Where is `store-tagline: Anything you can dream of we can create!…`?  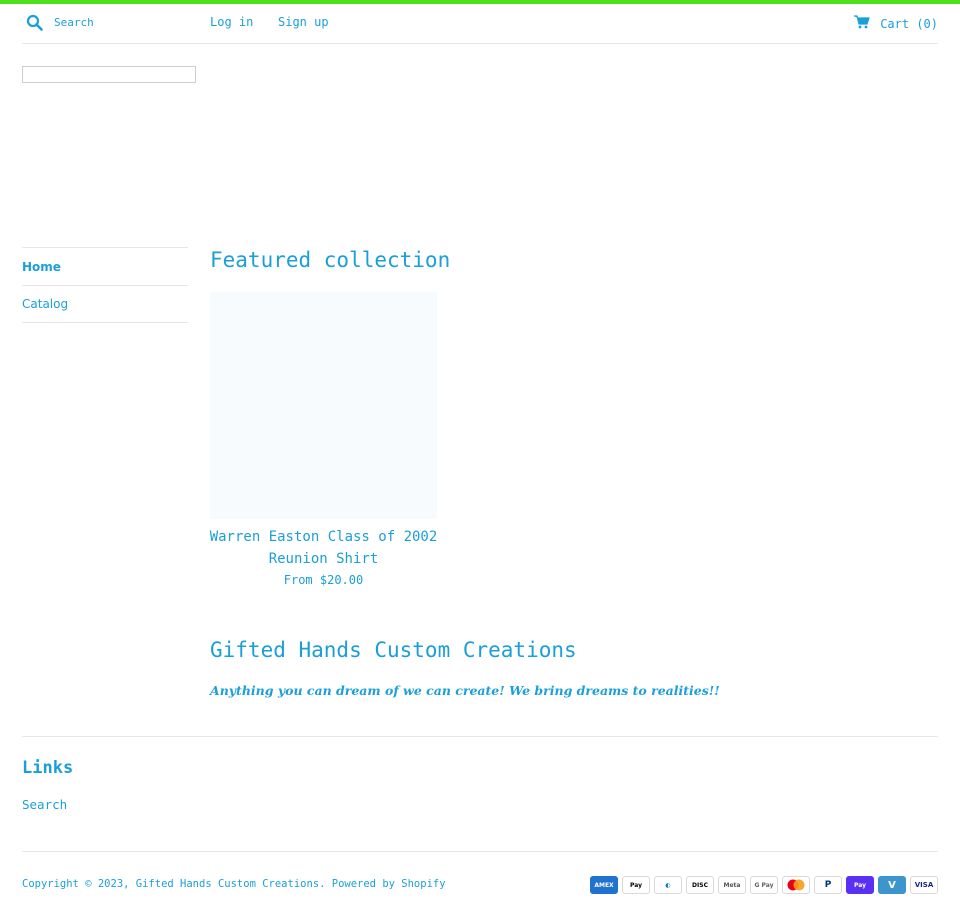
store-tagline: Anything you can dream of we can create!… is located at coordinates (465, 690).